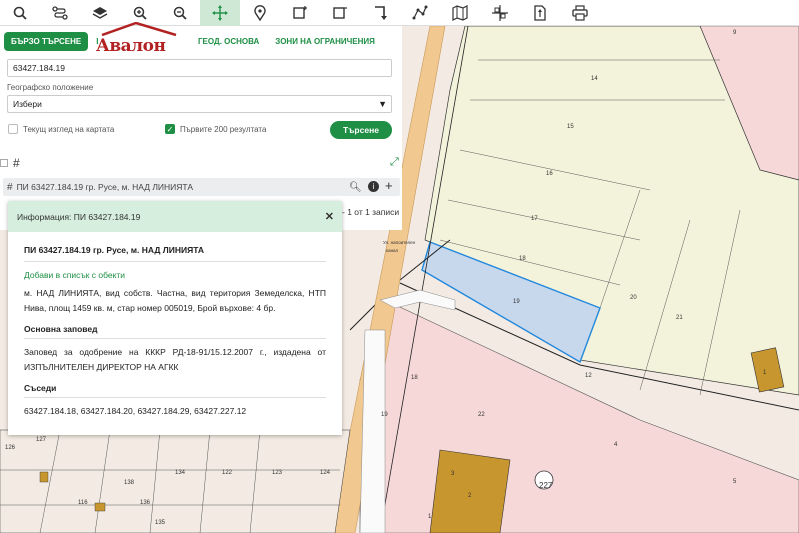 The height and width of the screenshot is (533, 799). I want to click on avalon-logo: Авалон, so click(139, 40).